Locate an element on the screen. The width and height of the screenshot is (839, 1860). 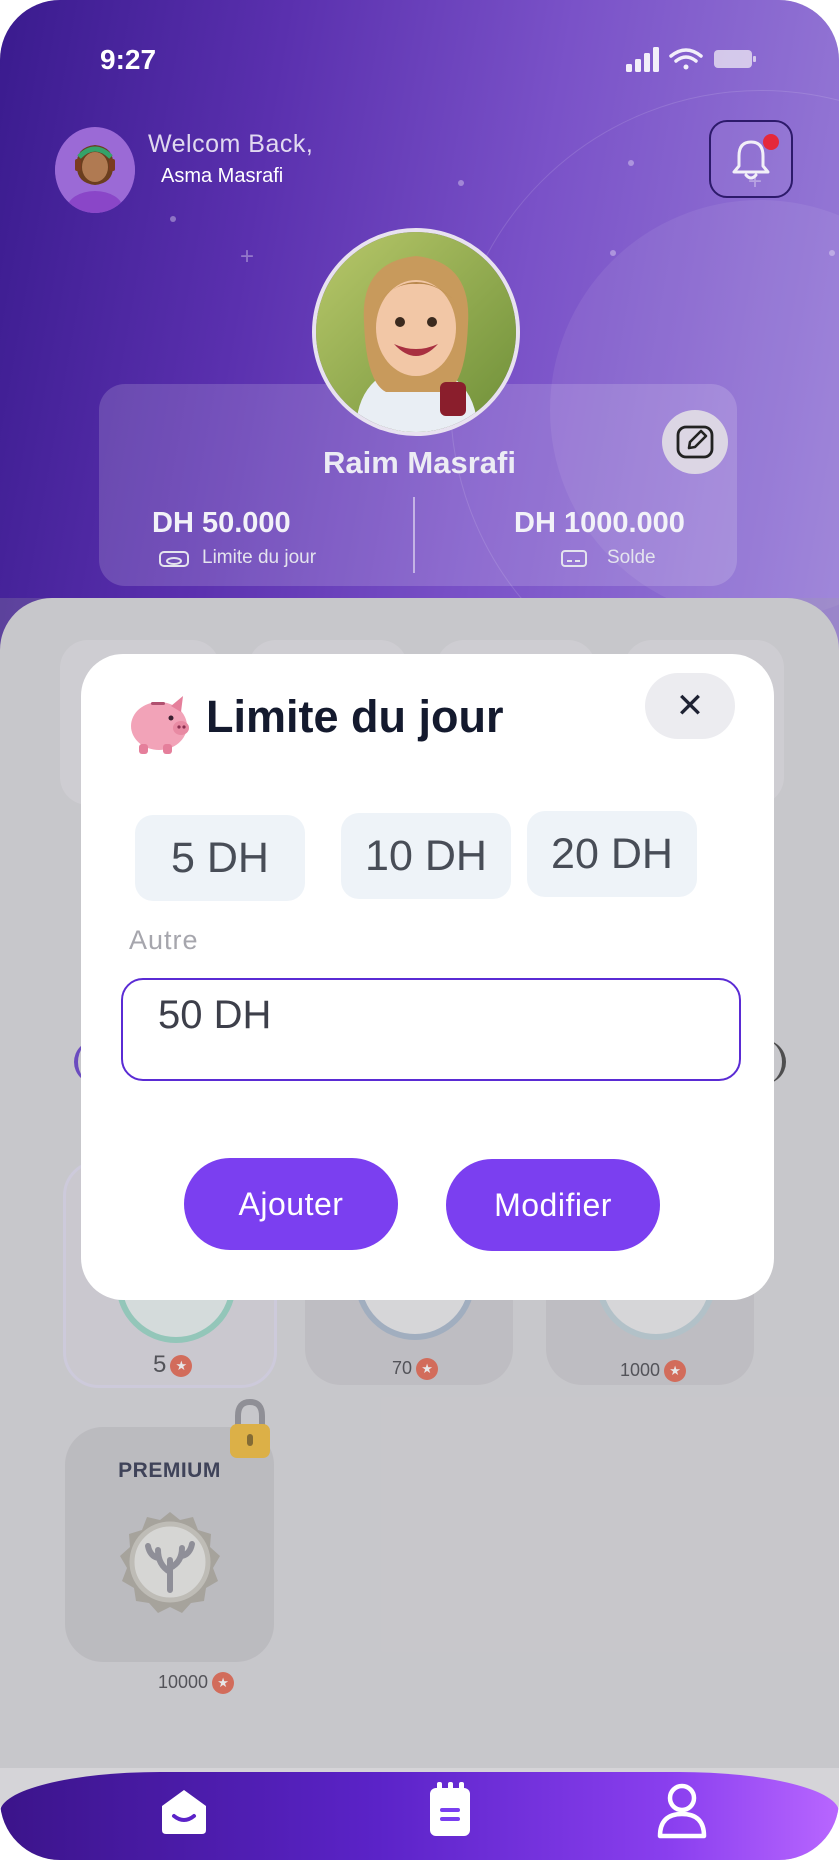
sparkle-icon: + is located at coordinates (247, 256).